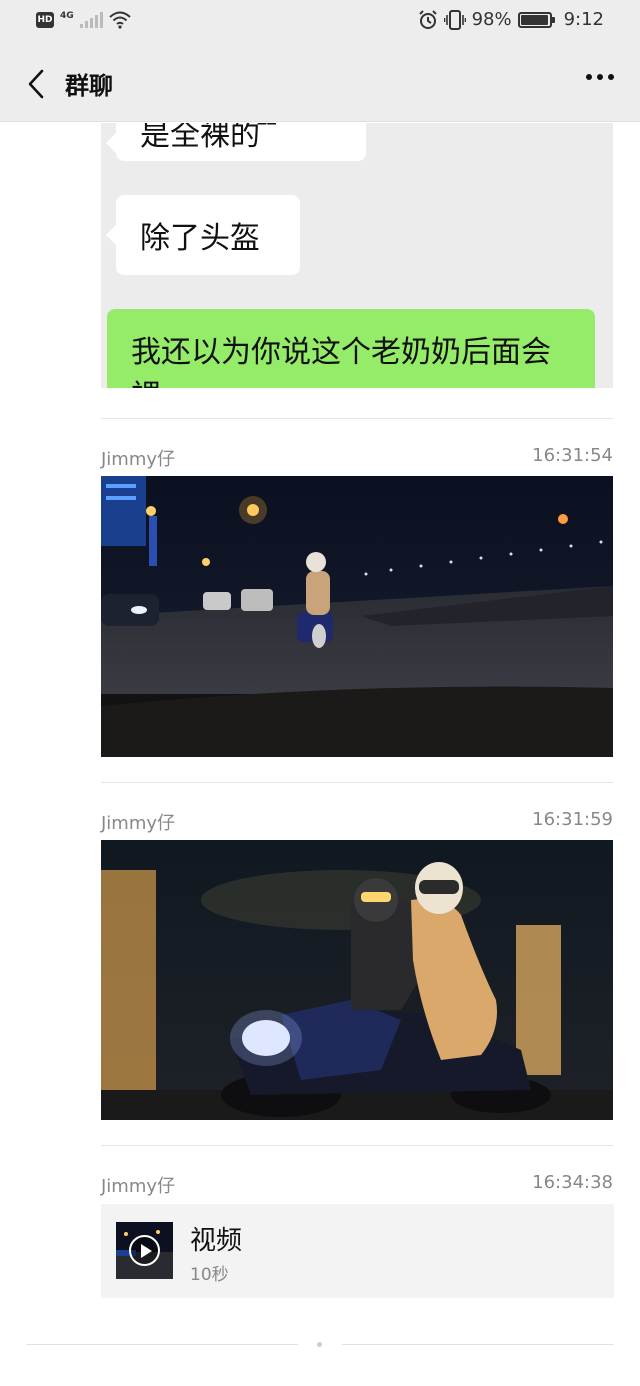 This screenshot has height=1386, width=640. Describe the element at coordinates (45, 20) in the screenshot. I see `hd-badge: HD` at that location.